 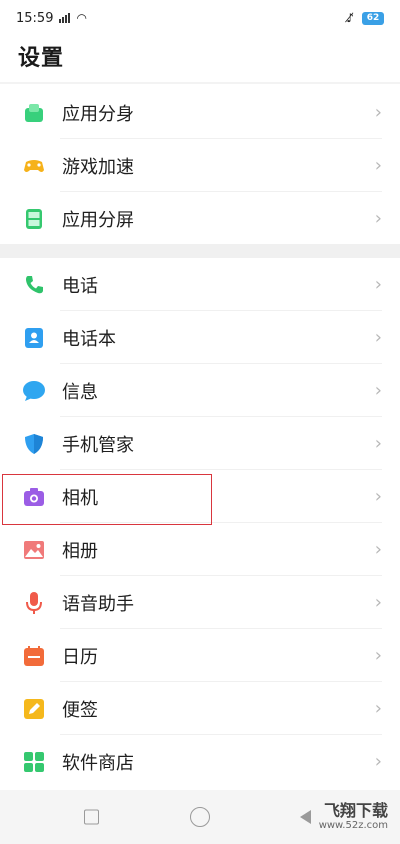 What do you see at coordinates (34, 166) in the screenshot?
I see `gamepad-icon` at bounding box center [34, 166].